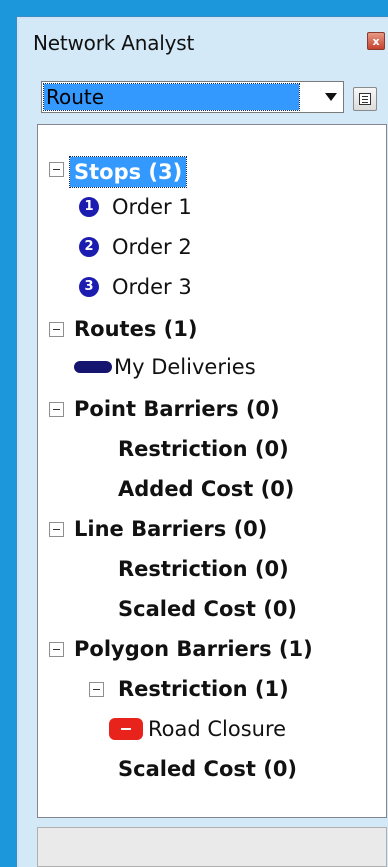 The image size is (388, 867). What do you see at coordinates (217, 729) in the screenshot?
I see `tree-item-road-closure: Road Closure` at bounding box center [217, 729].